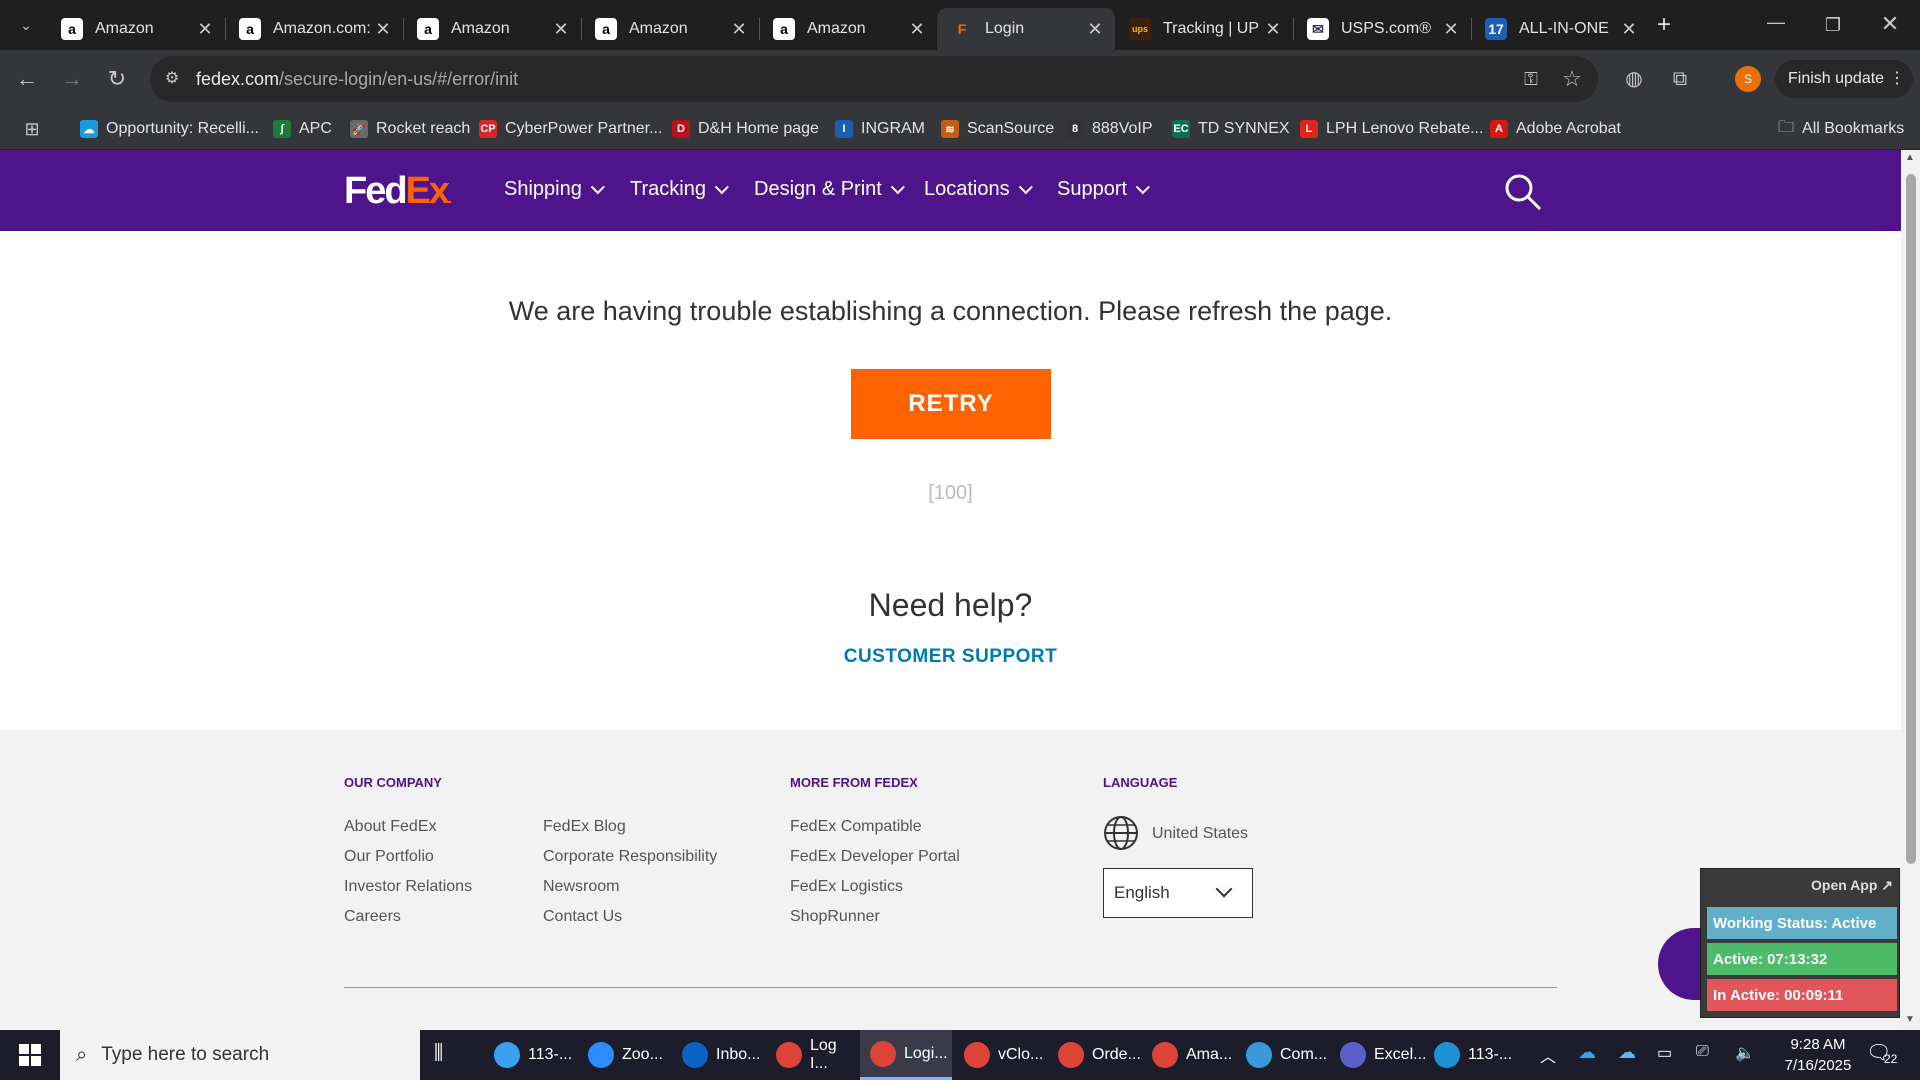 The width and height of the screenshot is (1920, 1080). I want to click on minimize-icon: —, so click(1776, 22).